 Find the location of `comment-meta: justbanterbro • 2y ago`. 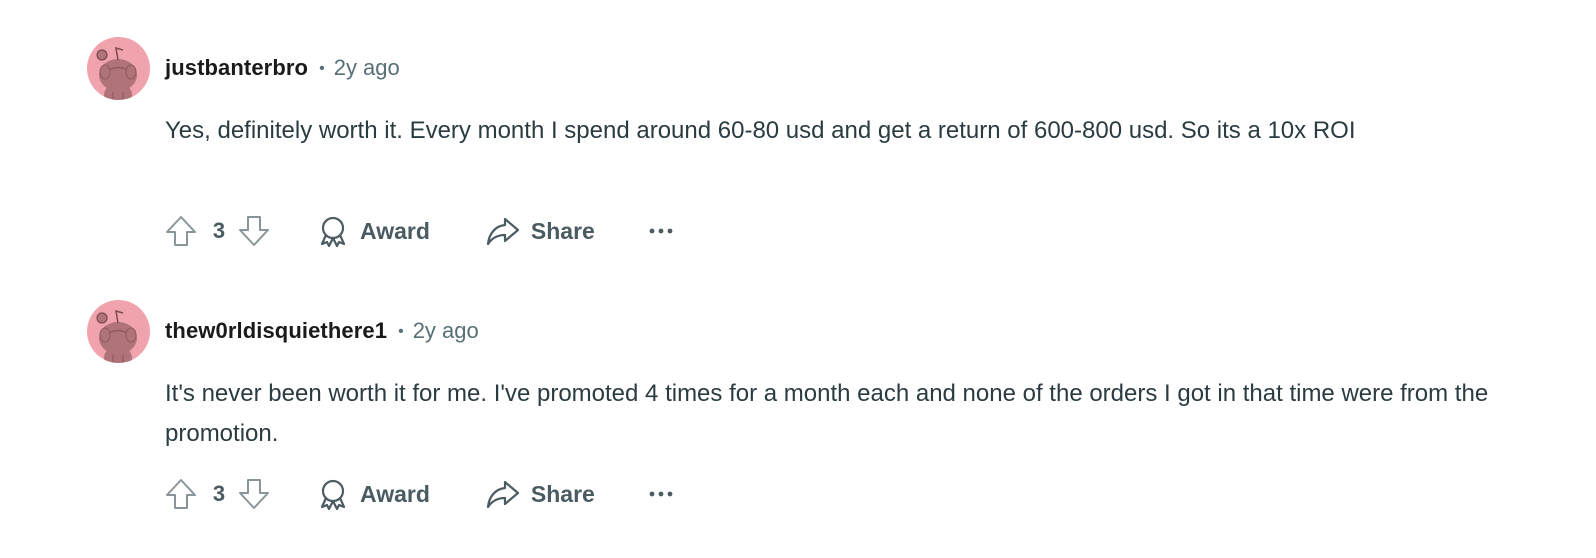

comment-meta: justbanterbro • 2y ago is located at coordinates (282, 68).